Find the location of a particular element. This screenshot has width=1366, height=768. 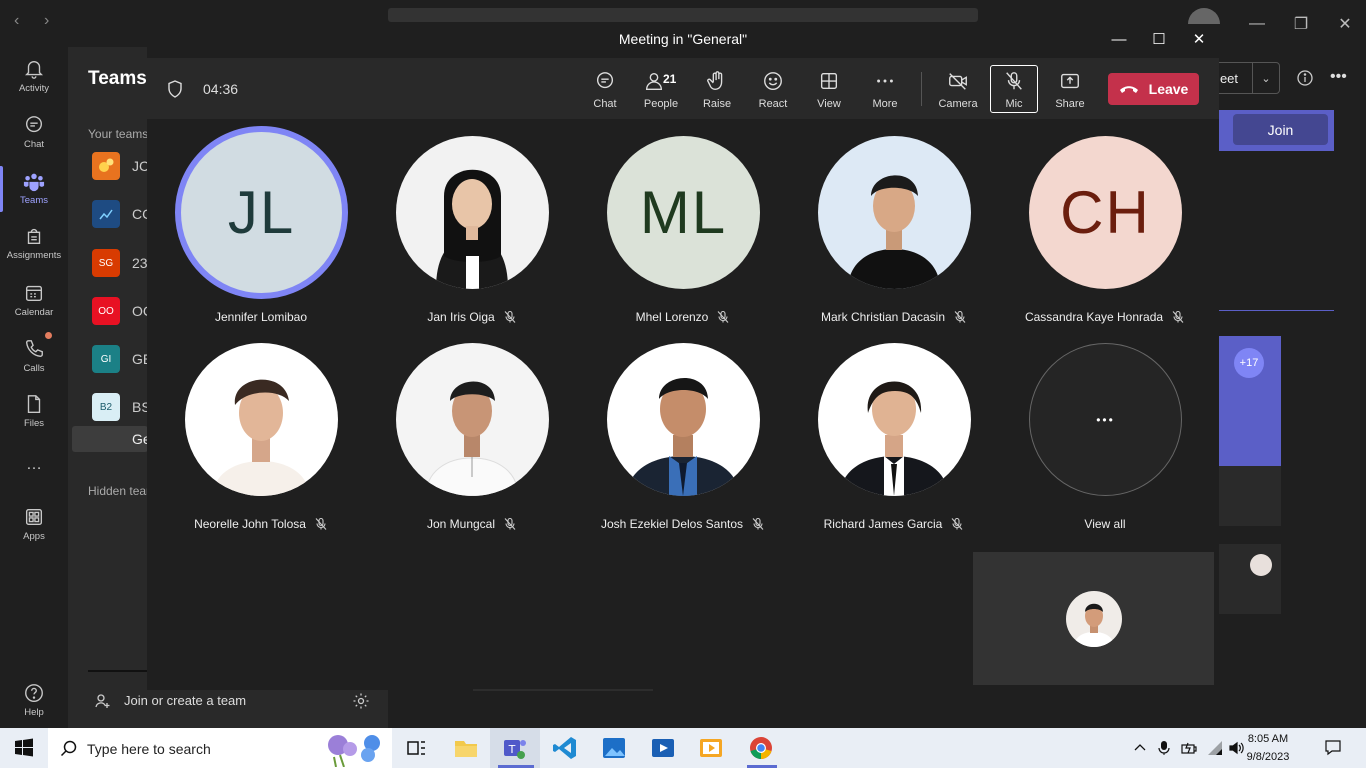

participant-tile: ML Mhel Lorenzo is located at coordinates (683, 228).